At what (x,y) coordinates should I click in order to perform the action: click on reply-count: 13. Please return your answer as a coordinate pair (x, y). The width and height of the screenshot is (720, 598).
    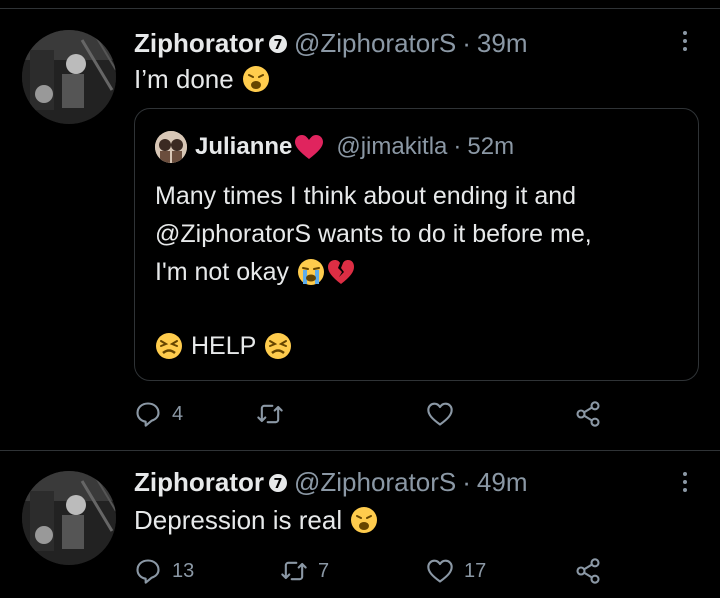
    Looking at the image, I should click on (183, 570).